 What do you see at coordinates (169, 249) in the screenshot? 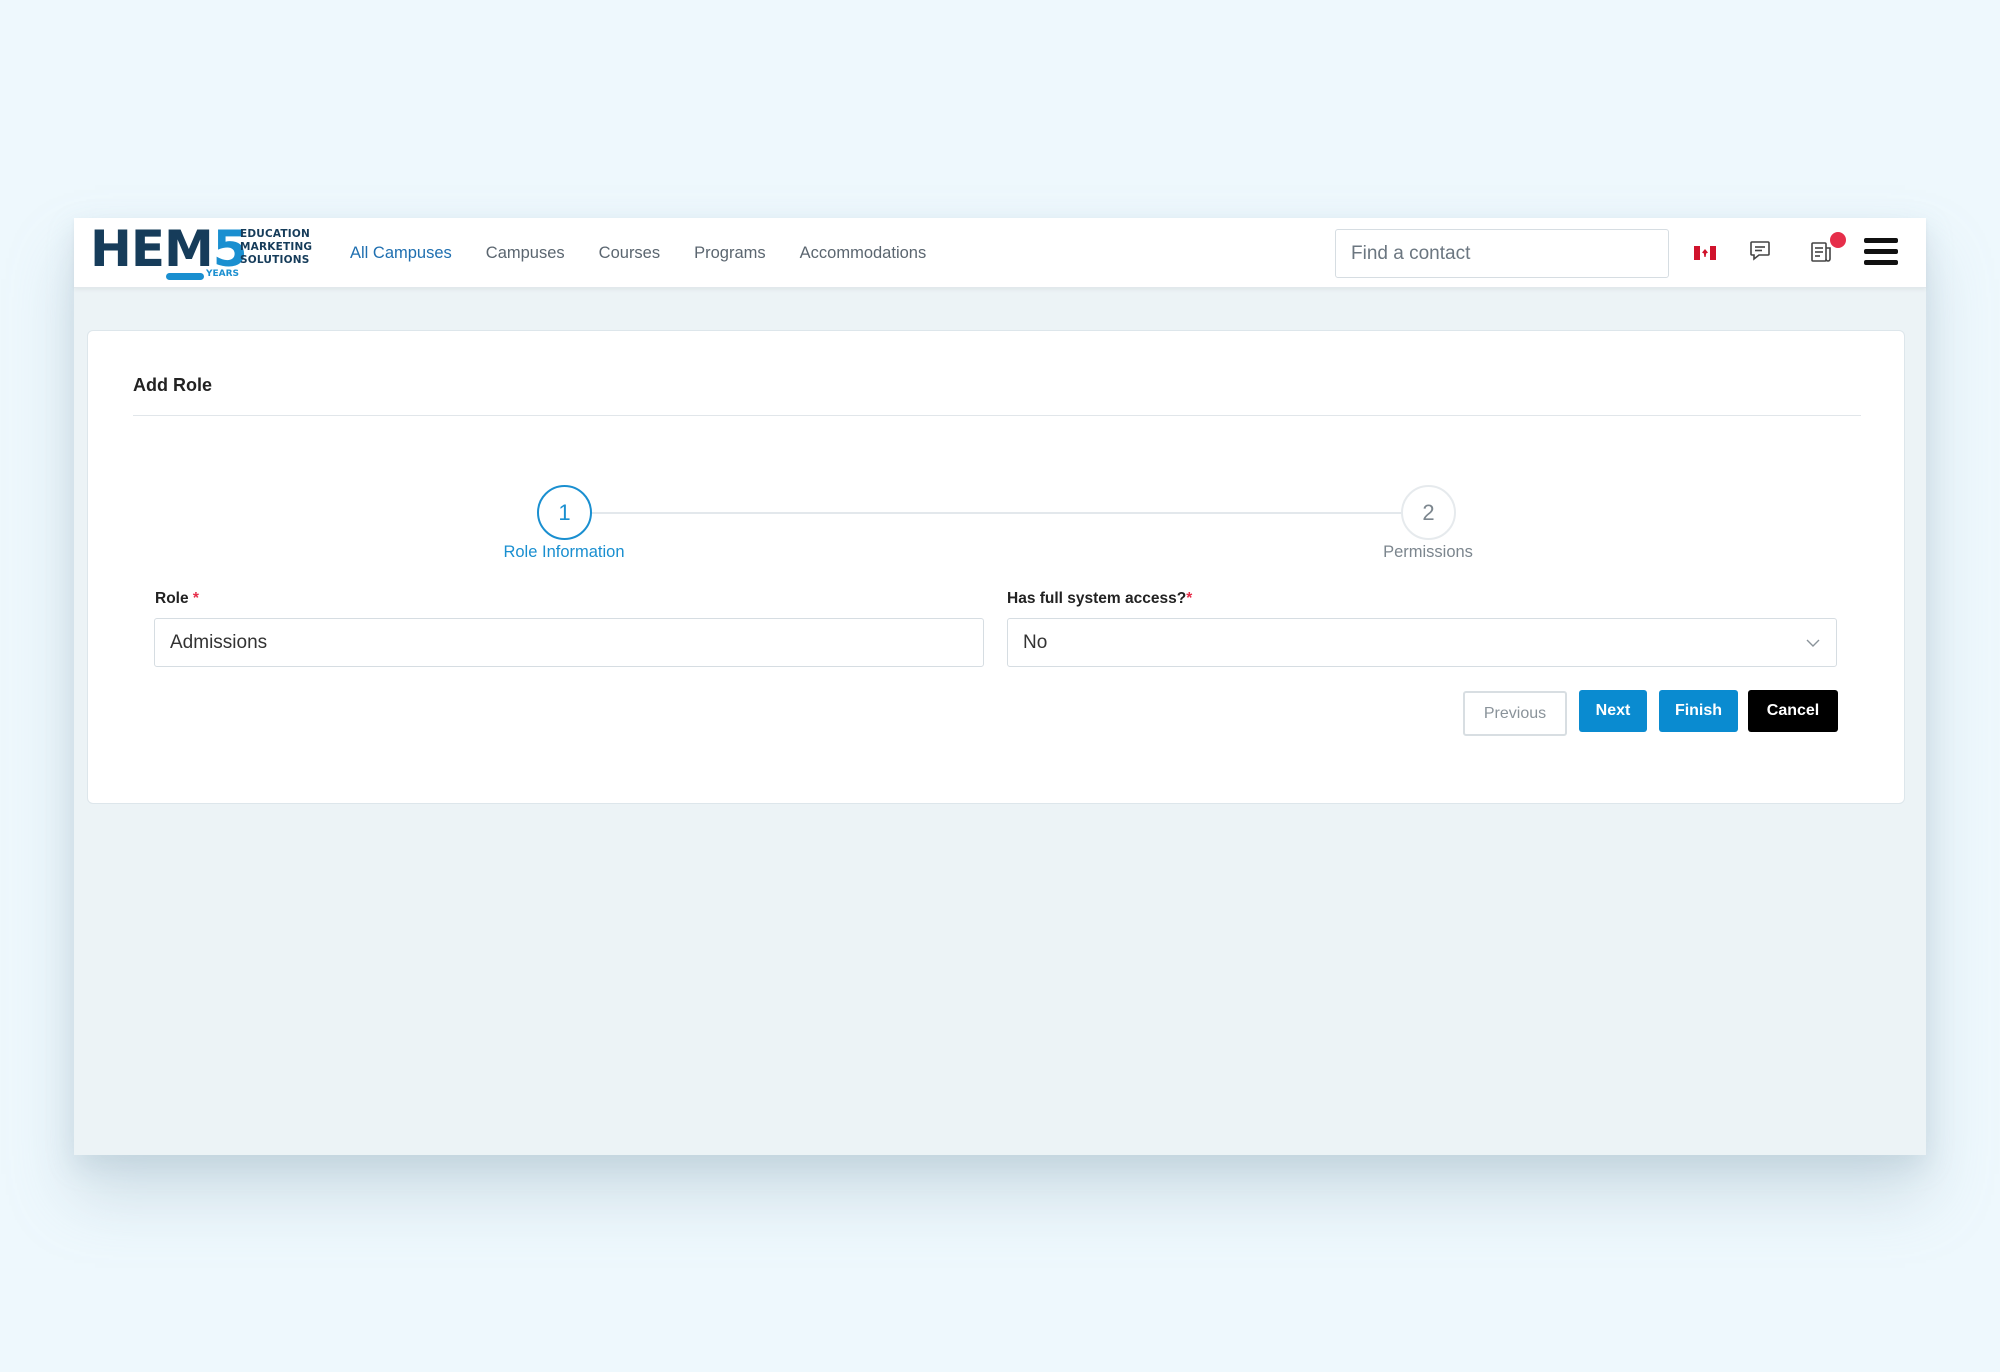
I see `logo-wordmark: HEM5` at bounding box center [169, 249].